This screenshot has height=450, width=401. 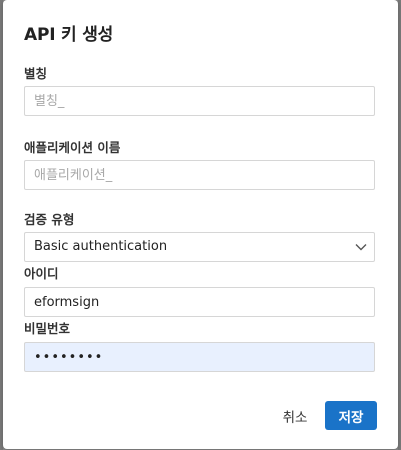 What do you see at coordinates (199, 357) in the screenshot?
I see `password-input` at bounding box center [199, 357].